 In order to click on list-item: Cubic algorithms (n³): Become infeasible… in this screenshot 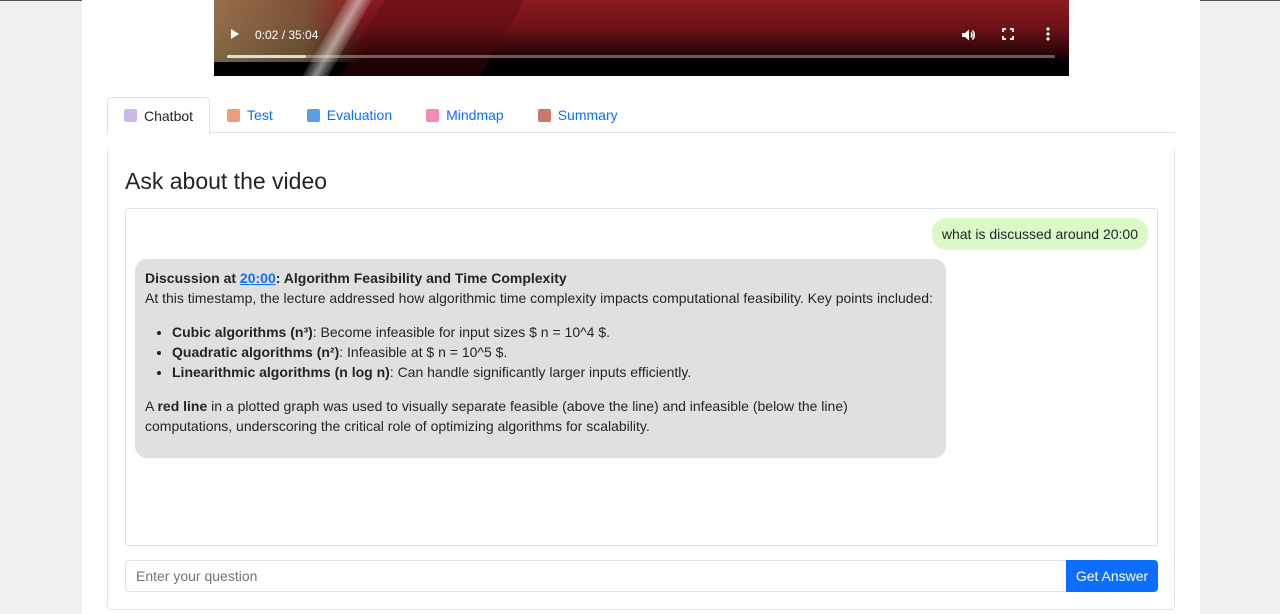, I will do `click(554, 332)`.